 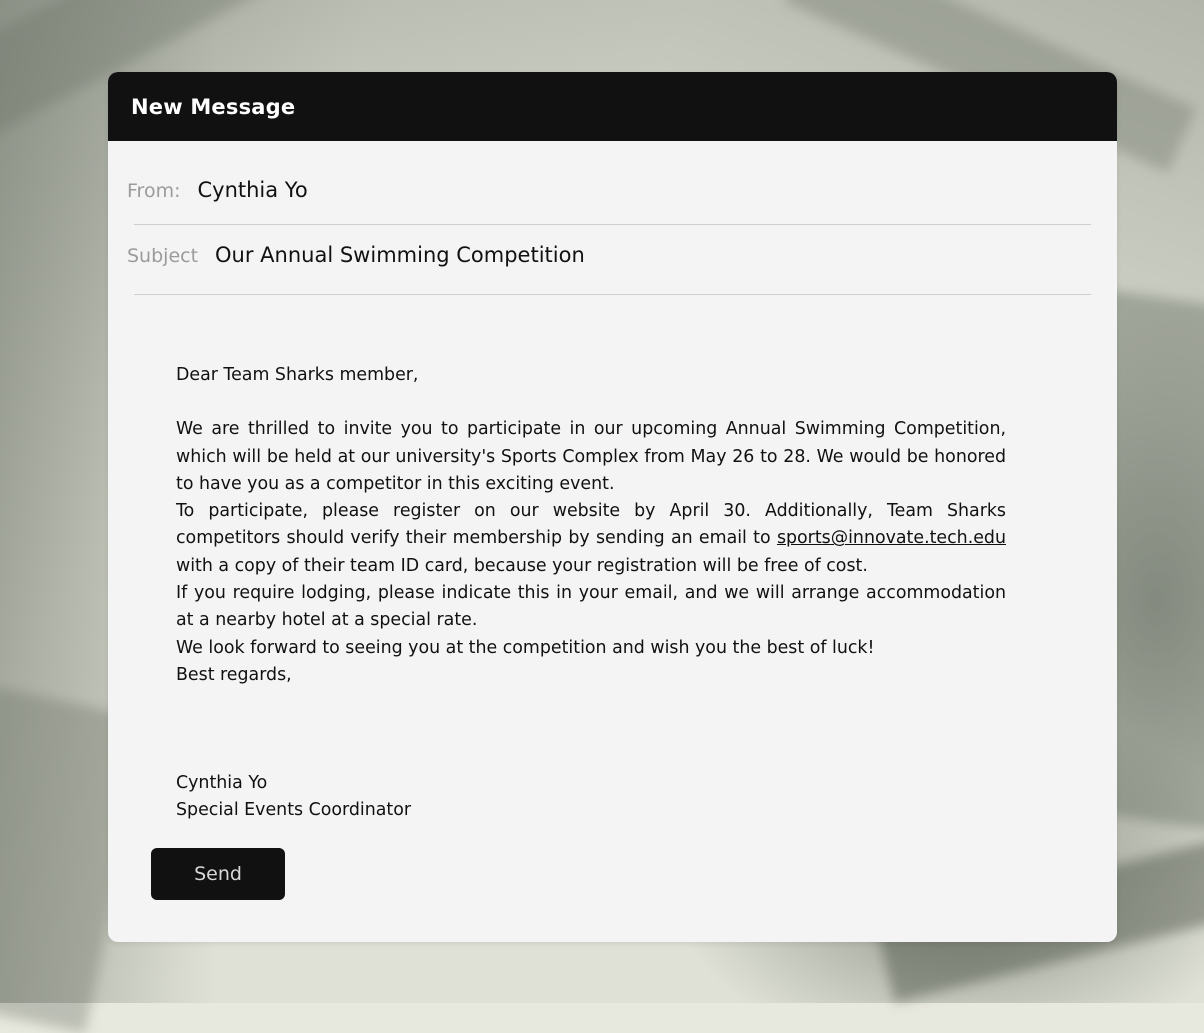 What do you see at coordinates (612, 224) in the screenshot?
I see `from-divider` at bounding box center [612, 224].